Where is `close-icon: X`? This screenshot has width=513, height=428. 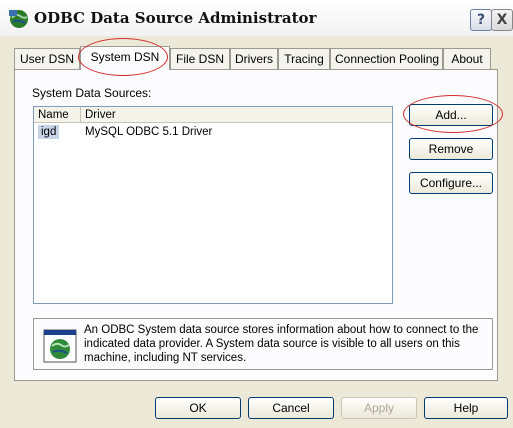 close-icon: X is located at coordinates (502, 20).